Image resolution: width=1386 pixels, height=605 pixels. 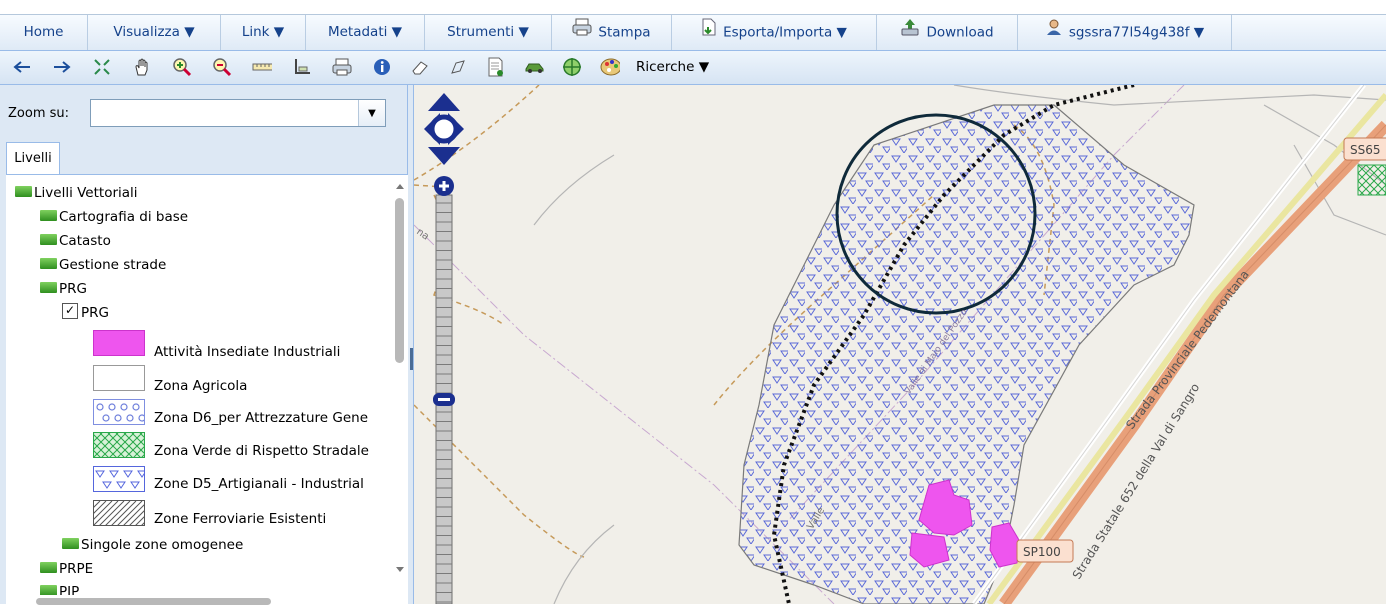 I want to click on tab-livelli: Livelli, so click(x=33, y=158).